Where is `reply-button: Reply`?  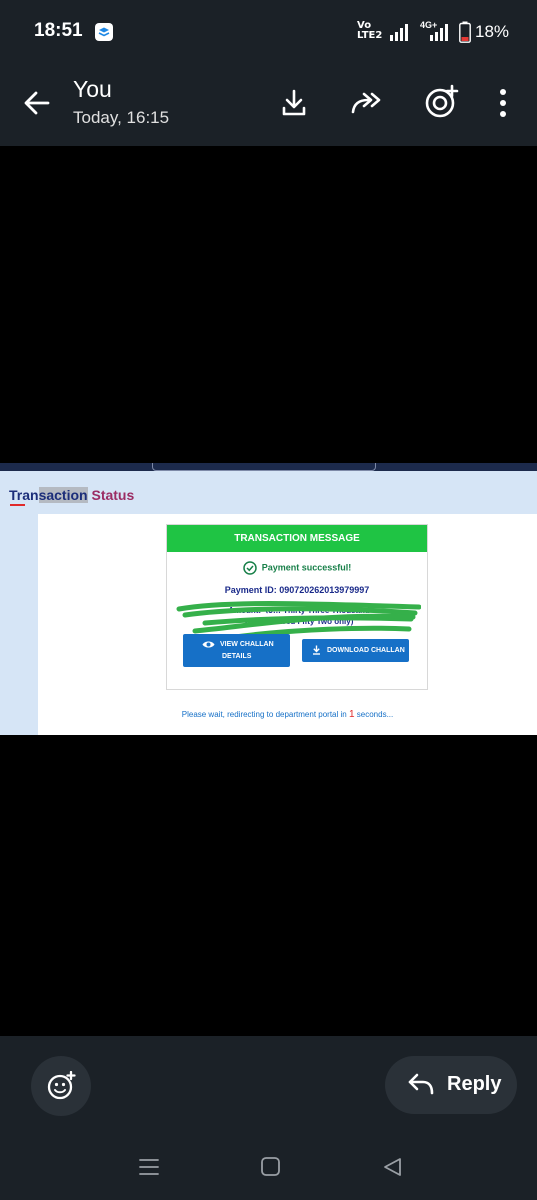 reply-button: Reply is located at coordinates (451, 1085).